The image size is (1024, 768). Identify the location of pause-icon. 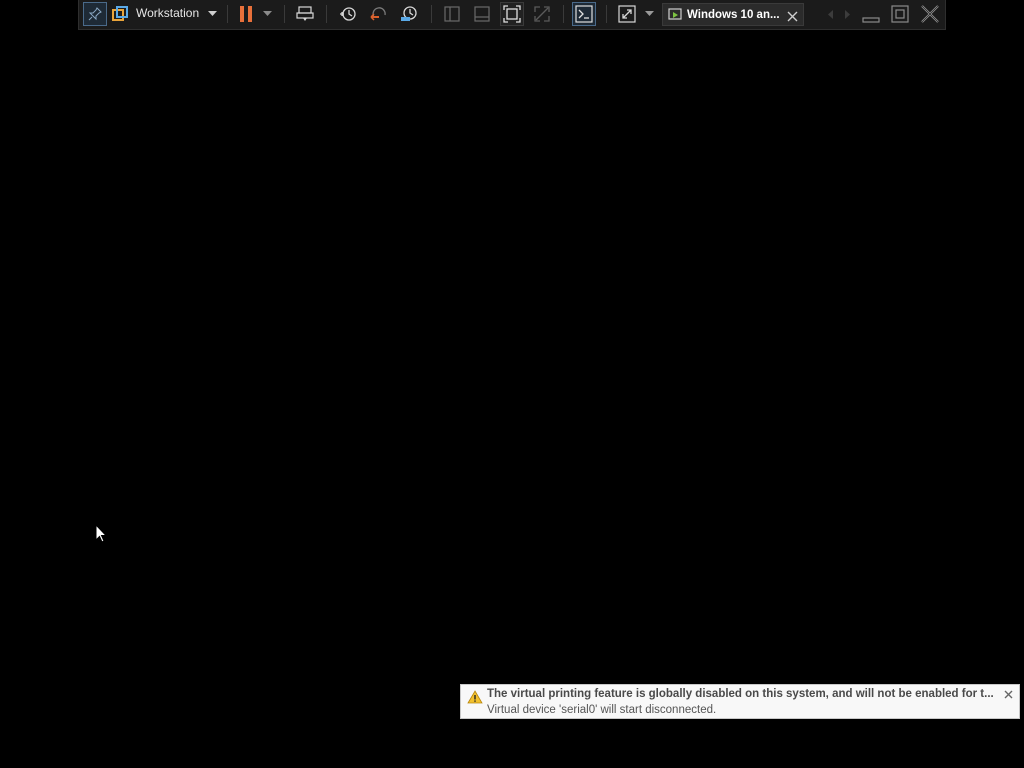
(246, 14).